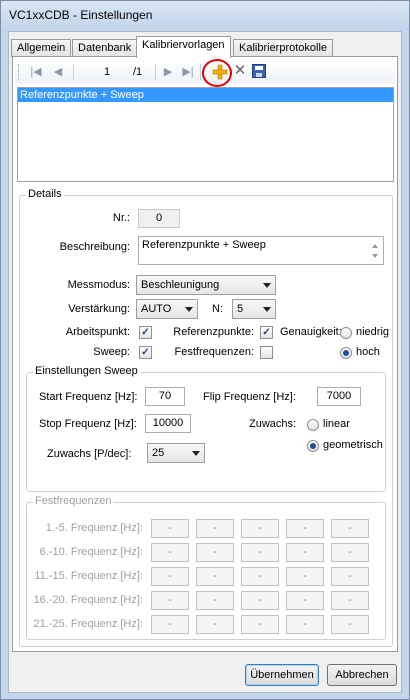 This screenshot has width=410, height=700. I want to click on arbeitspunkt-checkbox: ✓, so click(145, 332).